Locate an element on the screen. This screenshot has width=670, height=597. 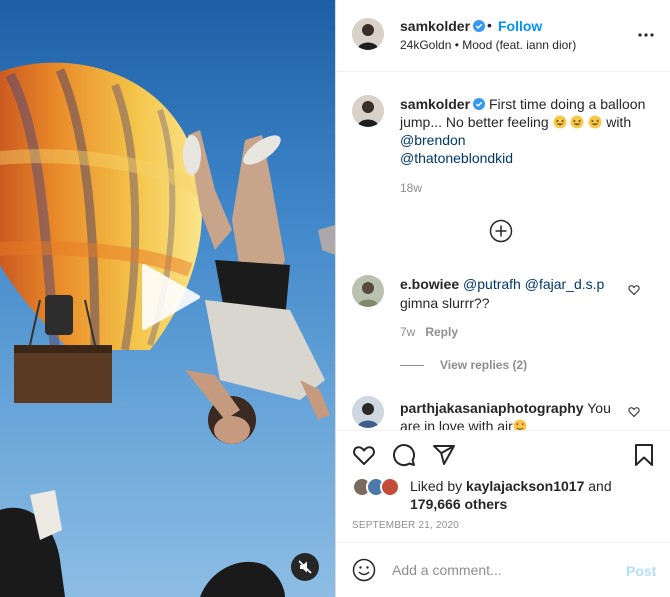
liker-avatar is located at coordinates (390, 487).